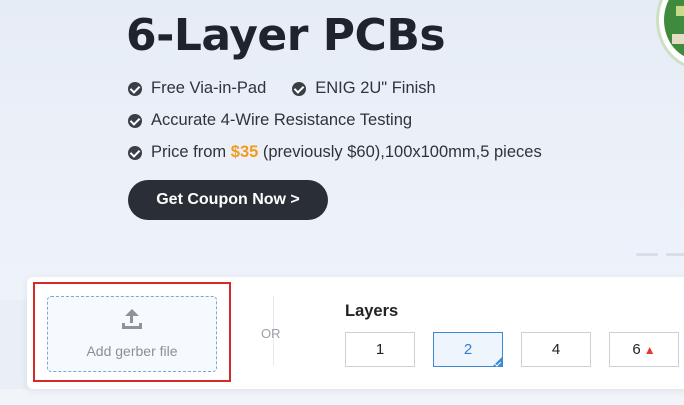 The image size is (684, 405). Describe the element at coordinates (375, 88) in the screenshot. I see `feature-label: ENIG 2U" Finish` at that location.